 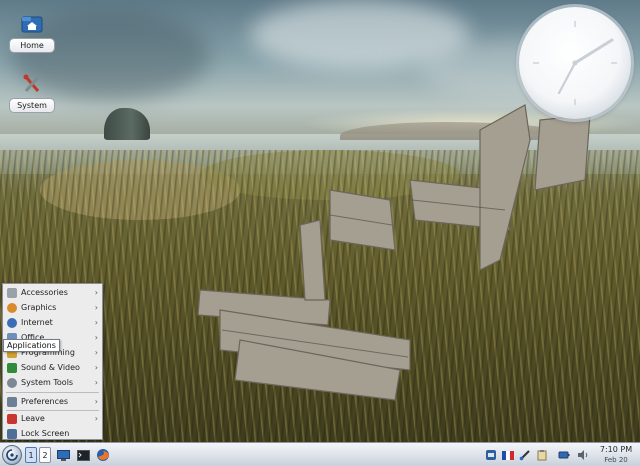 I want to click on accessories-icon, so click(x=12, y=292).